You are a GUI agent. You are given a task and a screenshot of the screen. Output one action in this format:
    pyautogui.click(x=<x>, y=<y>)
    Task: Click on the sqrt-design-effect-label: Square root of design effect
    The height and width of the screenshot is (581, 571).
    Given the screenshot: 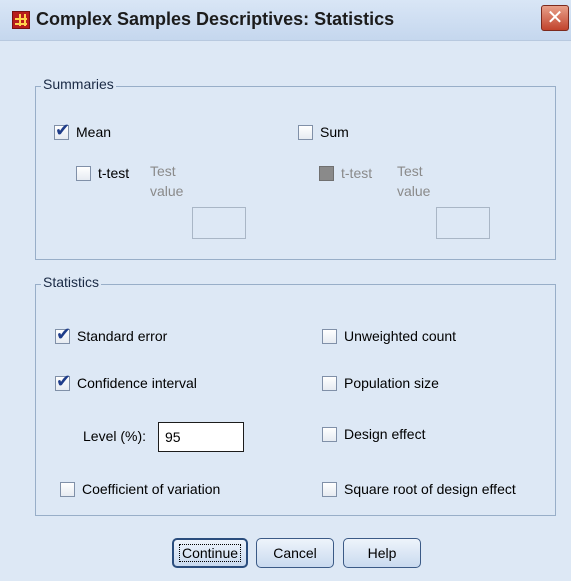 What is the action you would take?
    pyautogui.click(x=430, y=489)
    